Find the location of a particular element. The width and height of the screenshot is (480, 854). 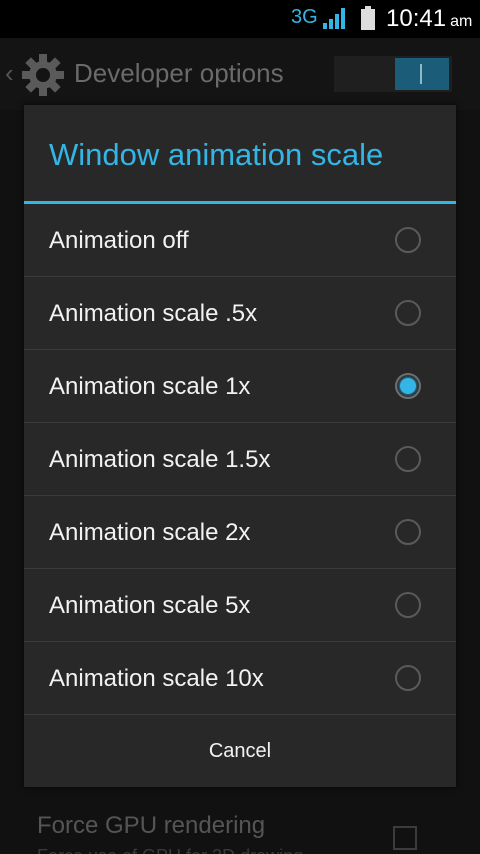

developer-options-toggle is located at coordinates (393, 74).